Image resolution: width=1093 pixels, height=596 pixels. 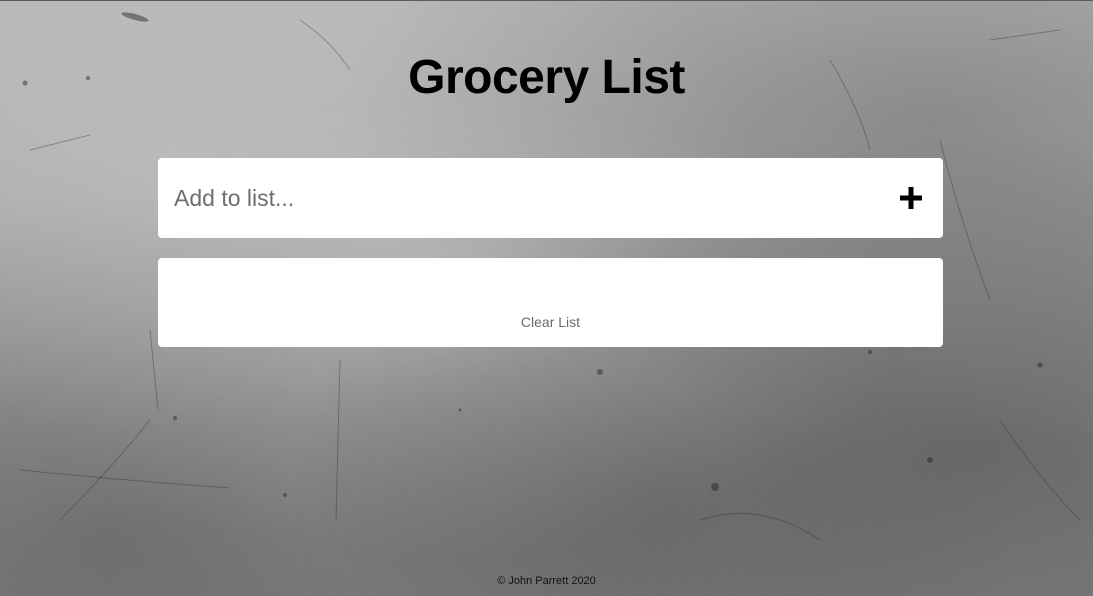 I want to click on grocery-items-list, so click(x=550, y=283).